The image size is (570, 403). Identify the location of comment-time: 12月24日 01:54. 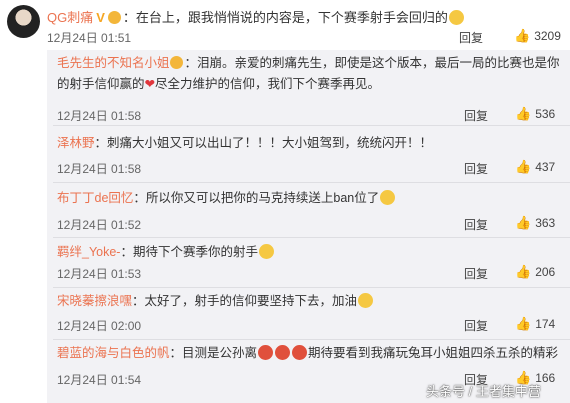
(99, 380).